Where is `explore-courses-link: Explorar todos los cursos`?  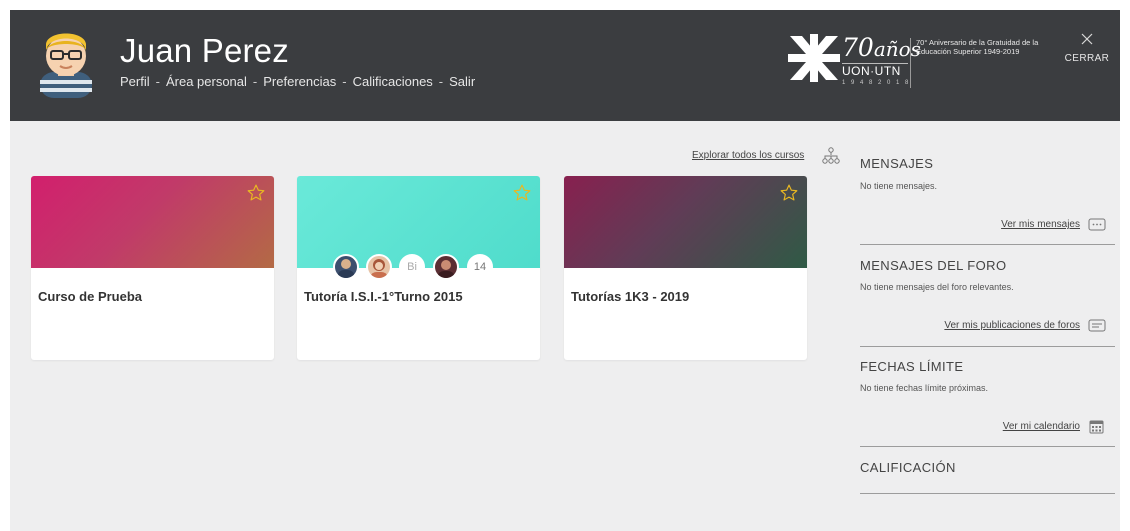 explore-courses-link: Explorar todos los cursos is located at coordinates (748, 155).